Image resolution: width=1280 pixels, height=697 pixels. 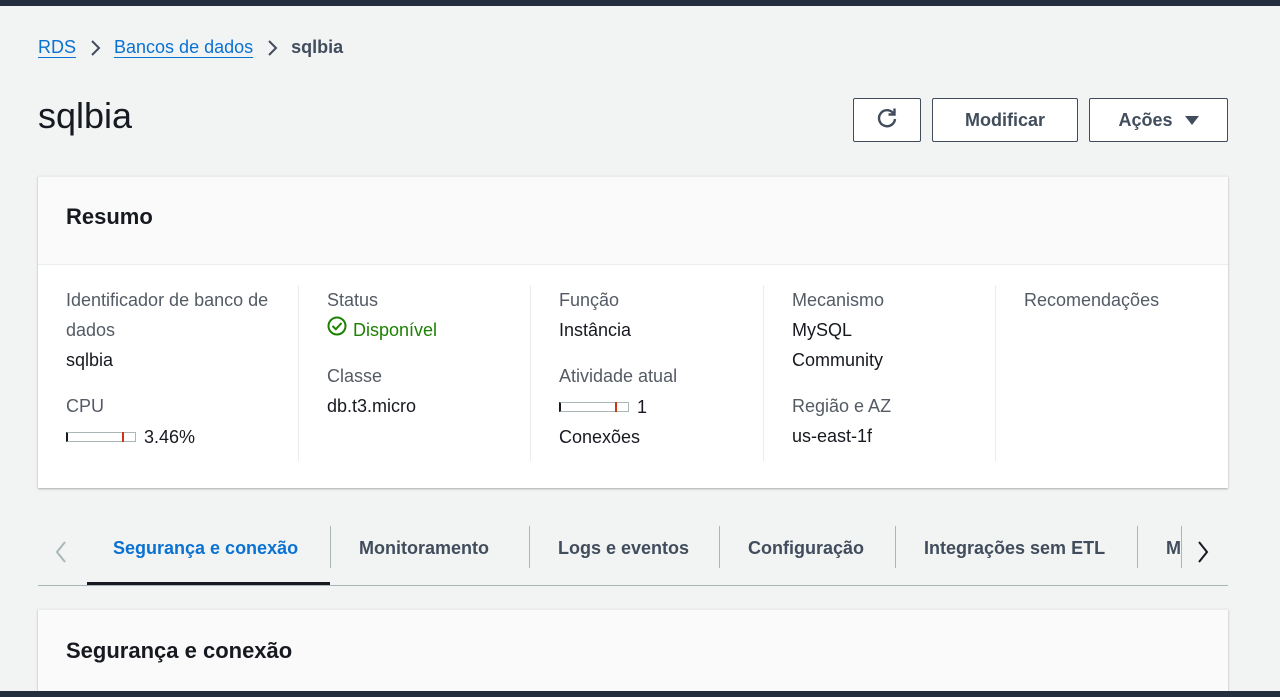 I want to click on status-value: Disponível, so click(x=395, y=330).